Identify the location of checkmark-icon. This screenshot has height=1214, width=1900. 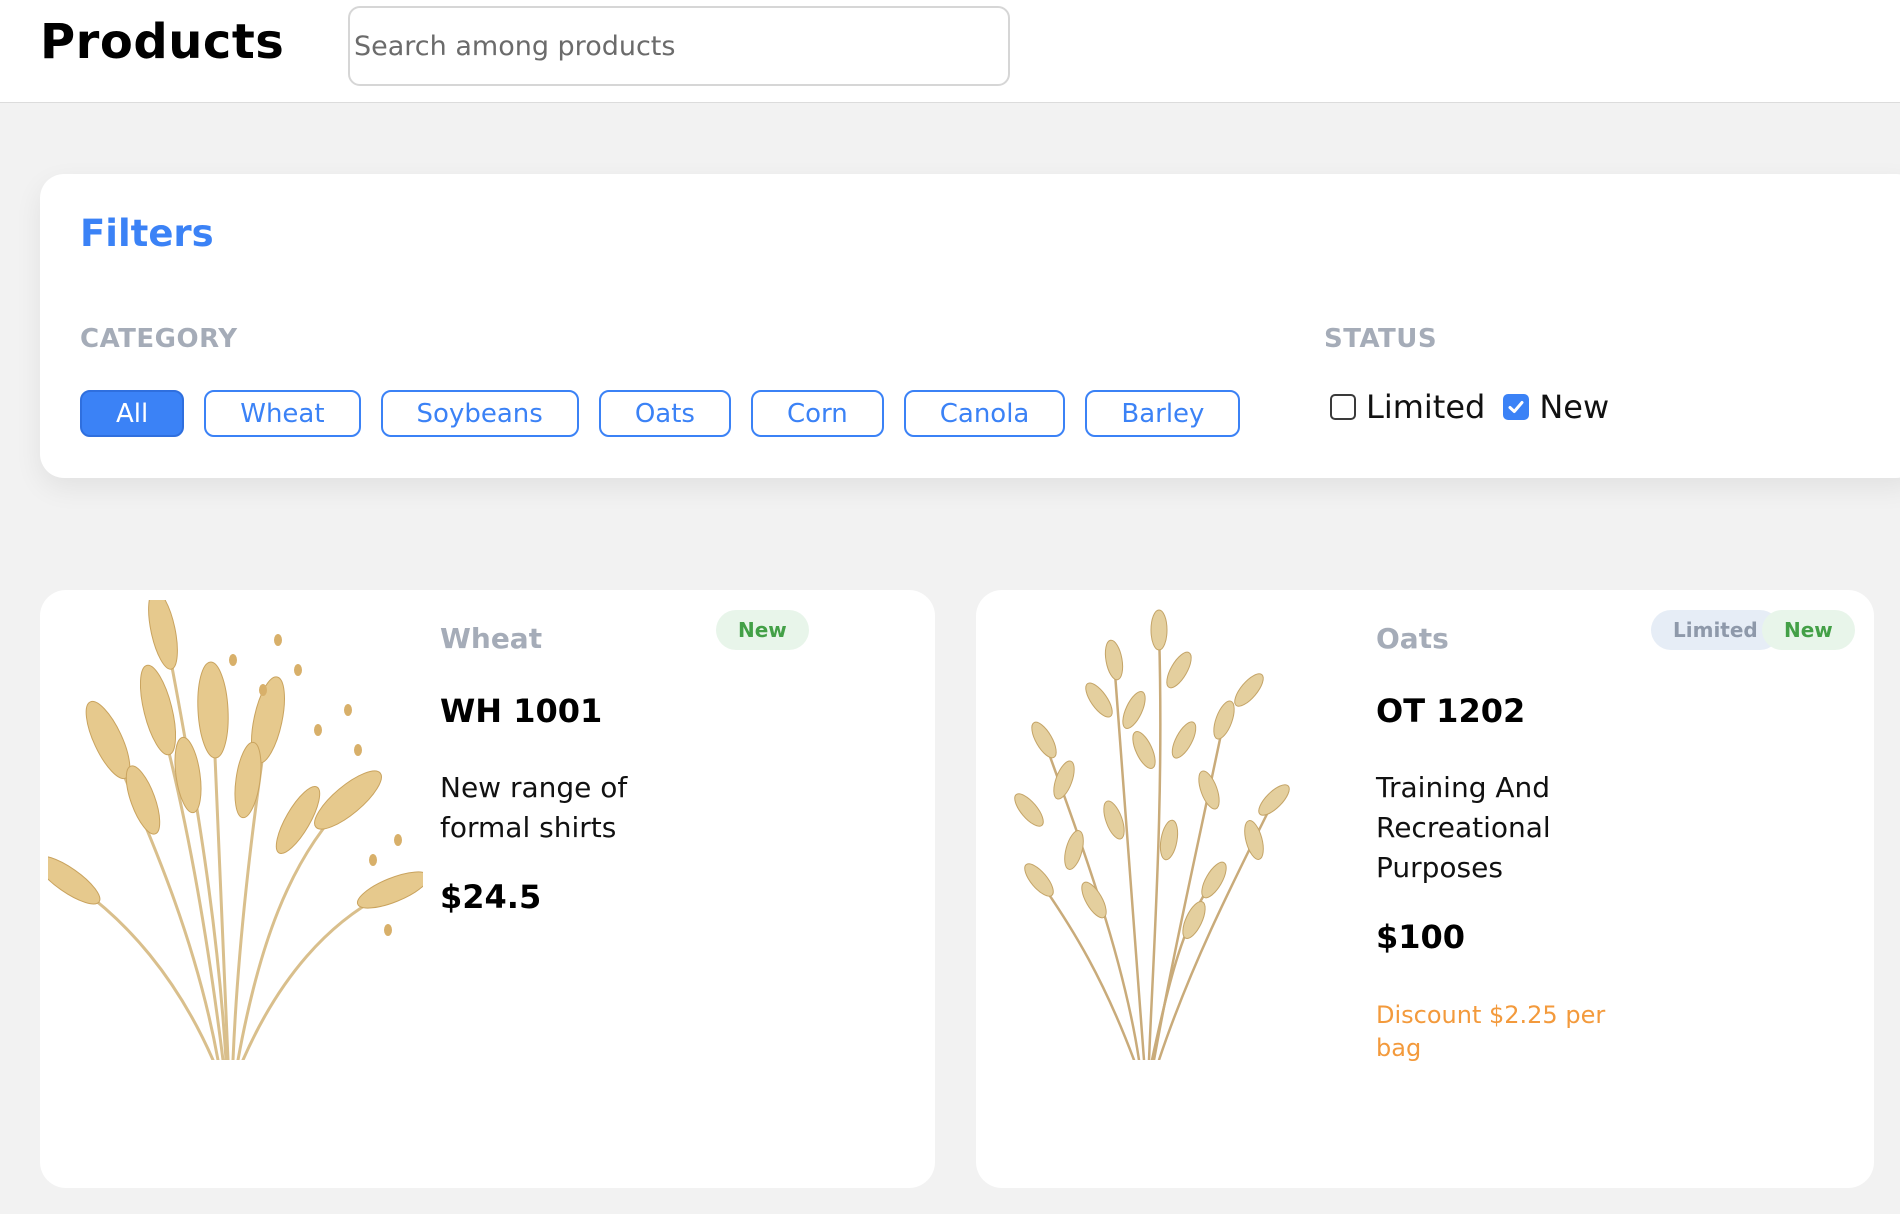
(1516, 407).